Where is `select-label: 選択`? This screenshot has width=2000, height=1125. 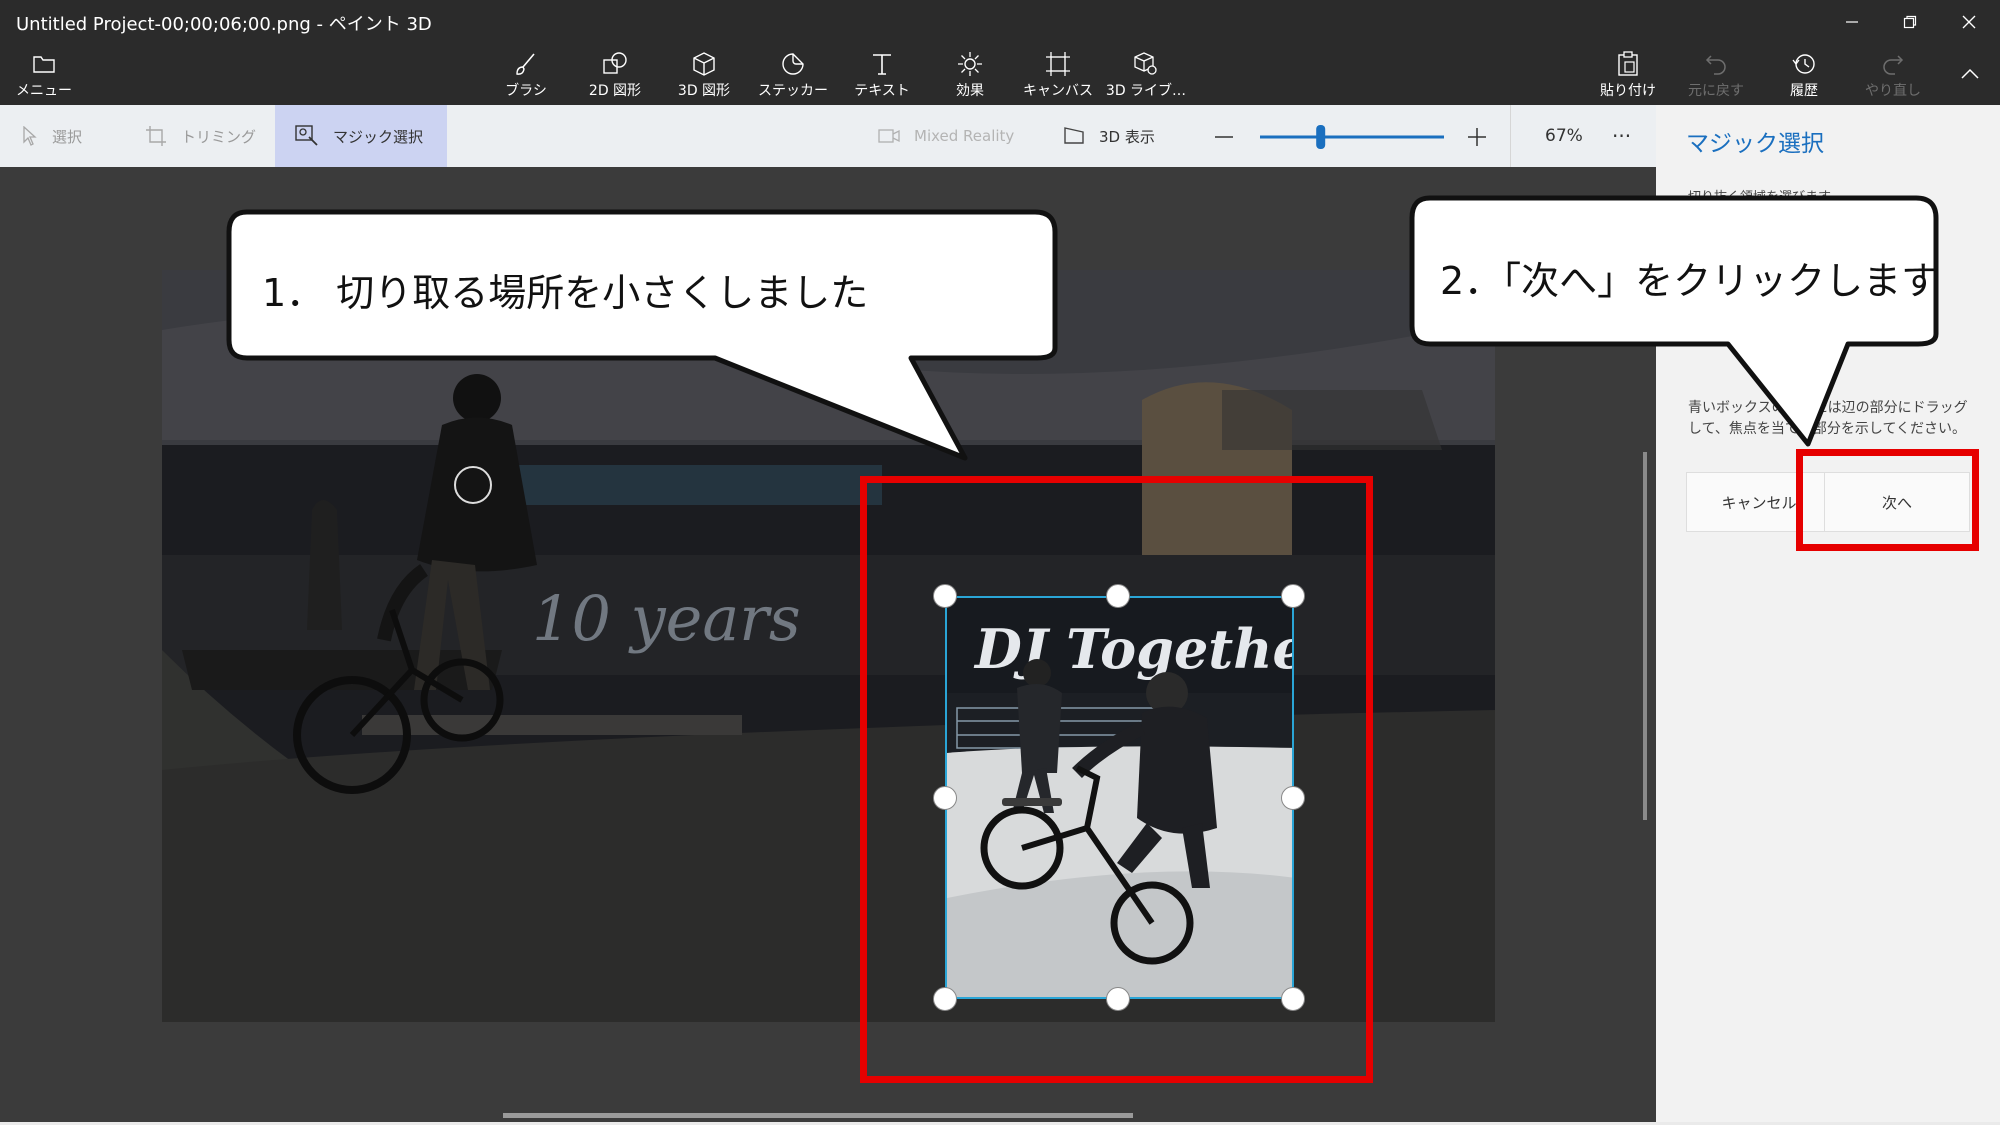
select-label: 選択 is located at coordinates (67, 136).